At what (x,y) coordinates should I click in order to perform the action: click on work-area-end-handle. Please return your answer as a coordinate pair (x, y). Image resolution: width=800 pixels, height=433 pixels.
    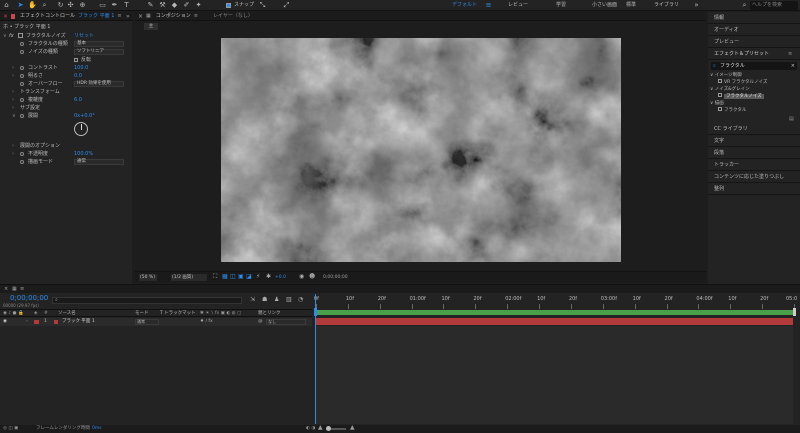
    Looking at the image, I should click on (794, 312).